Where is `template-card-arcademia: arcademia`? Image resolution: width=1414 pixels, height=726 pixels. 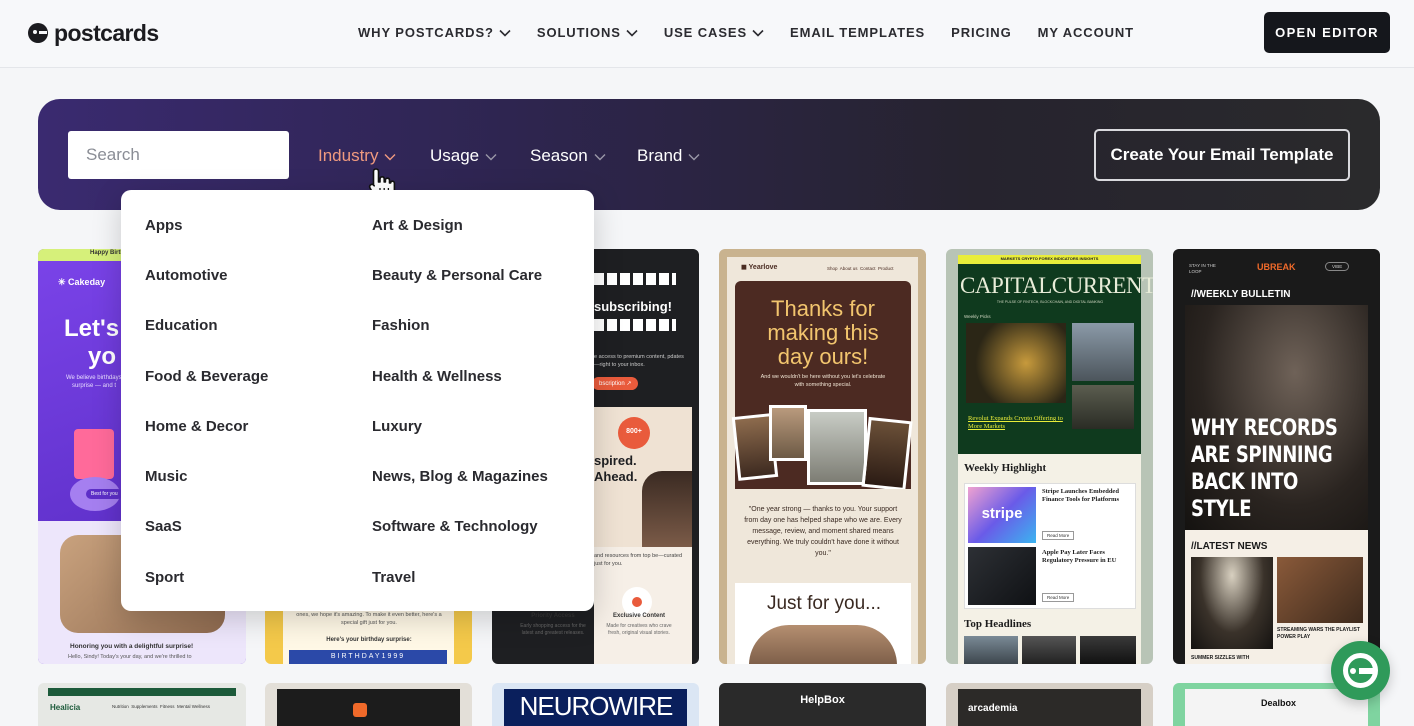 template-card-arcademia: arcademia is located at coordinates (1049, 704).